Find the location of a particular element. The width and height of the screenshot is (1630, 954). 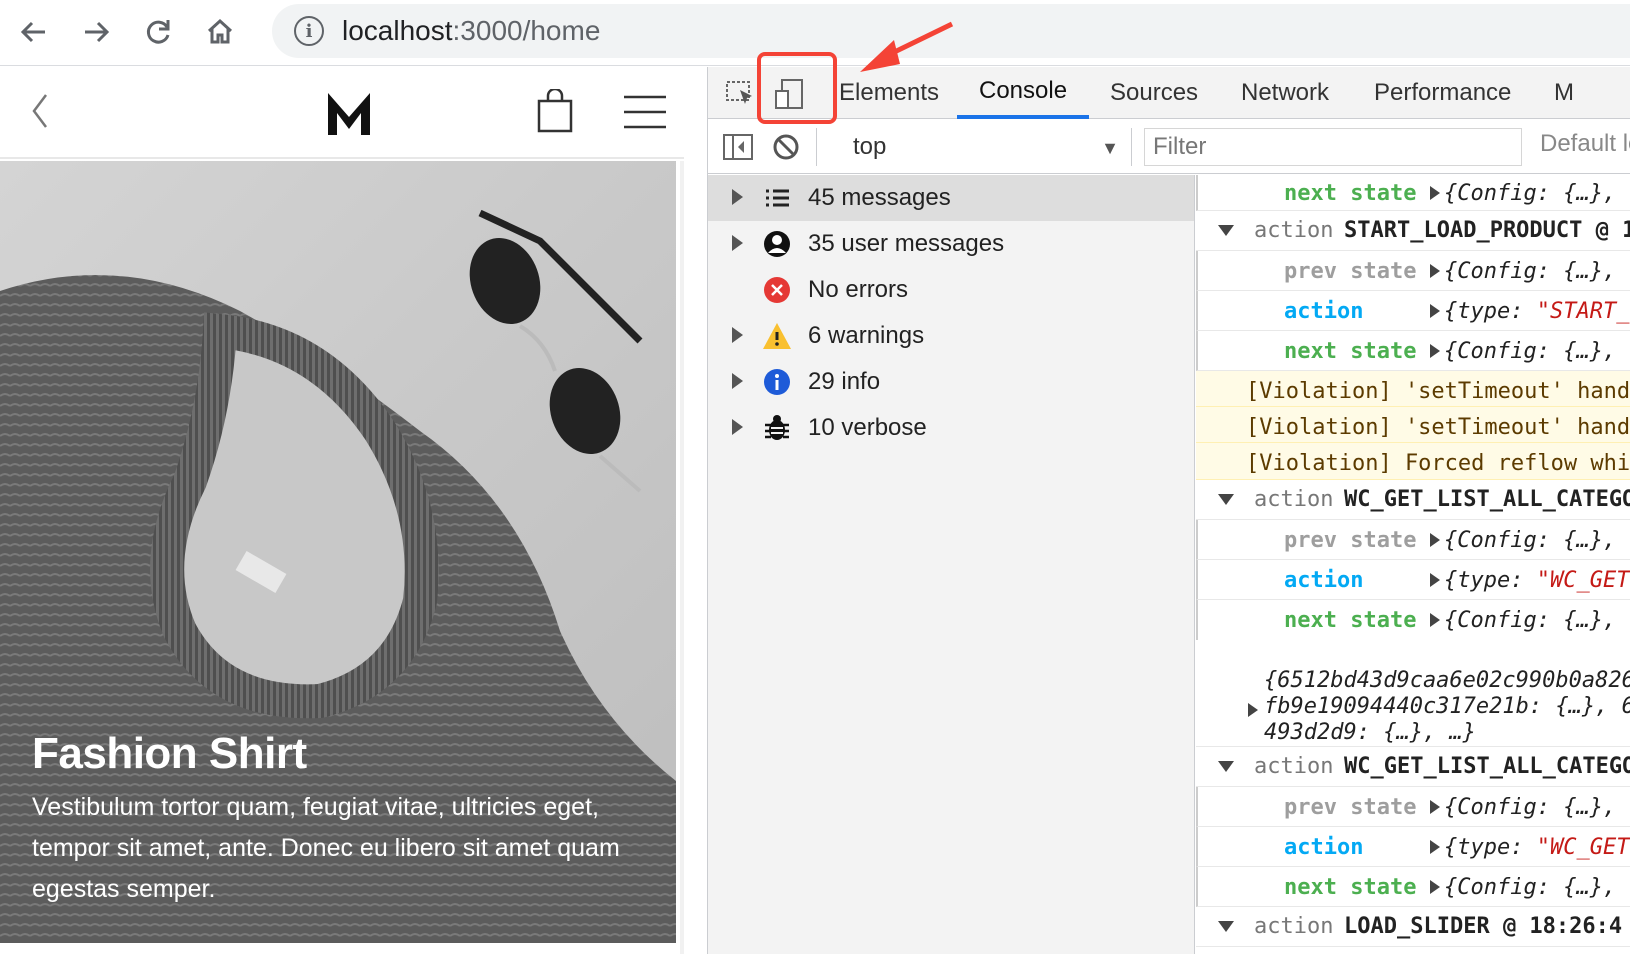

brand-logo is located at coordinates (349, 112).